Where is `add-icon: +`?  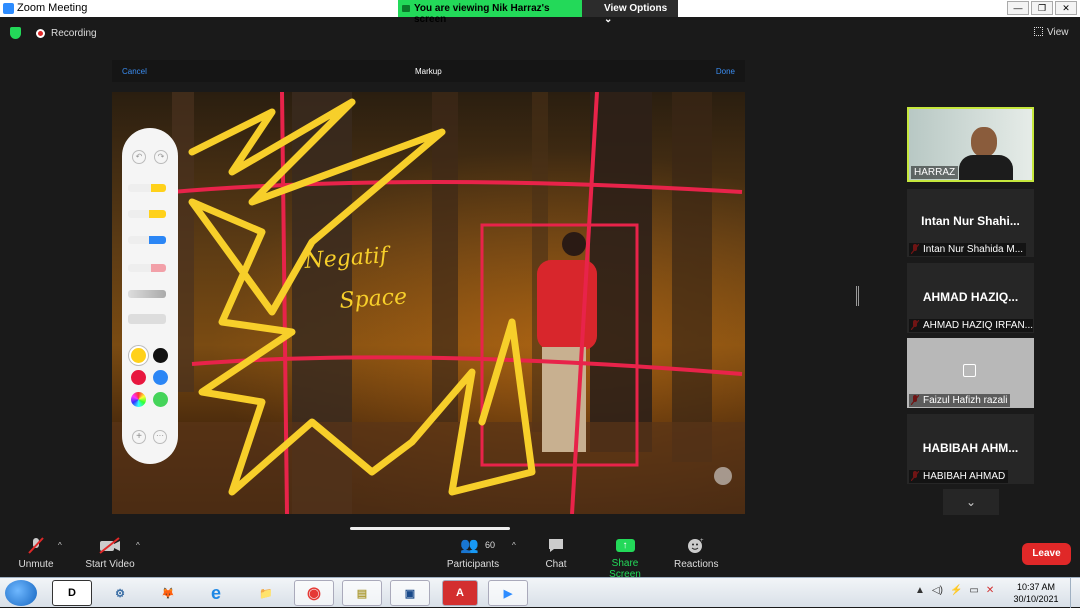
add-icon: + is located at coordinates (139, 437).